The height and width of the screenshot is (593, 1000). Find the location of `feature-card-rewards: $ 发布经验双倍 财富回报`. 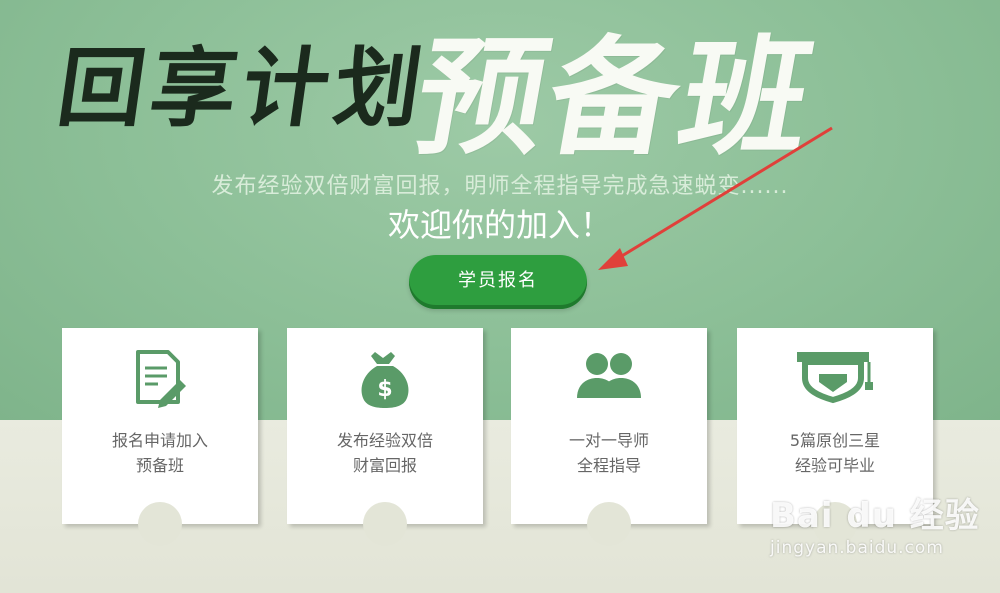

feature-card-rewards: $ 发布经验双倍 财富回报 is located at coordinates (385, 437).